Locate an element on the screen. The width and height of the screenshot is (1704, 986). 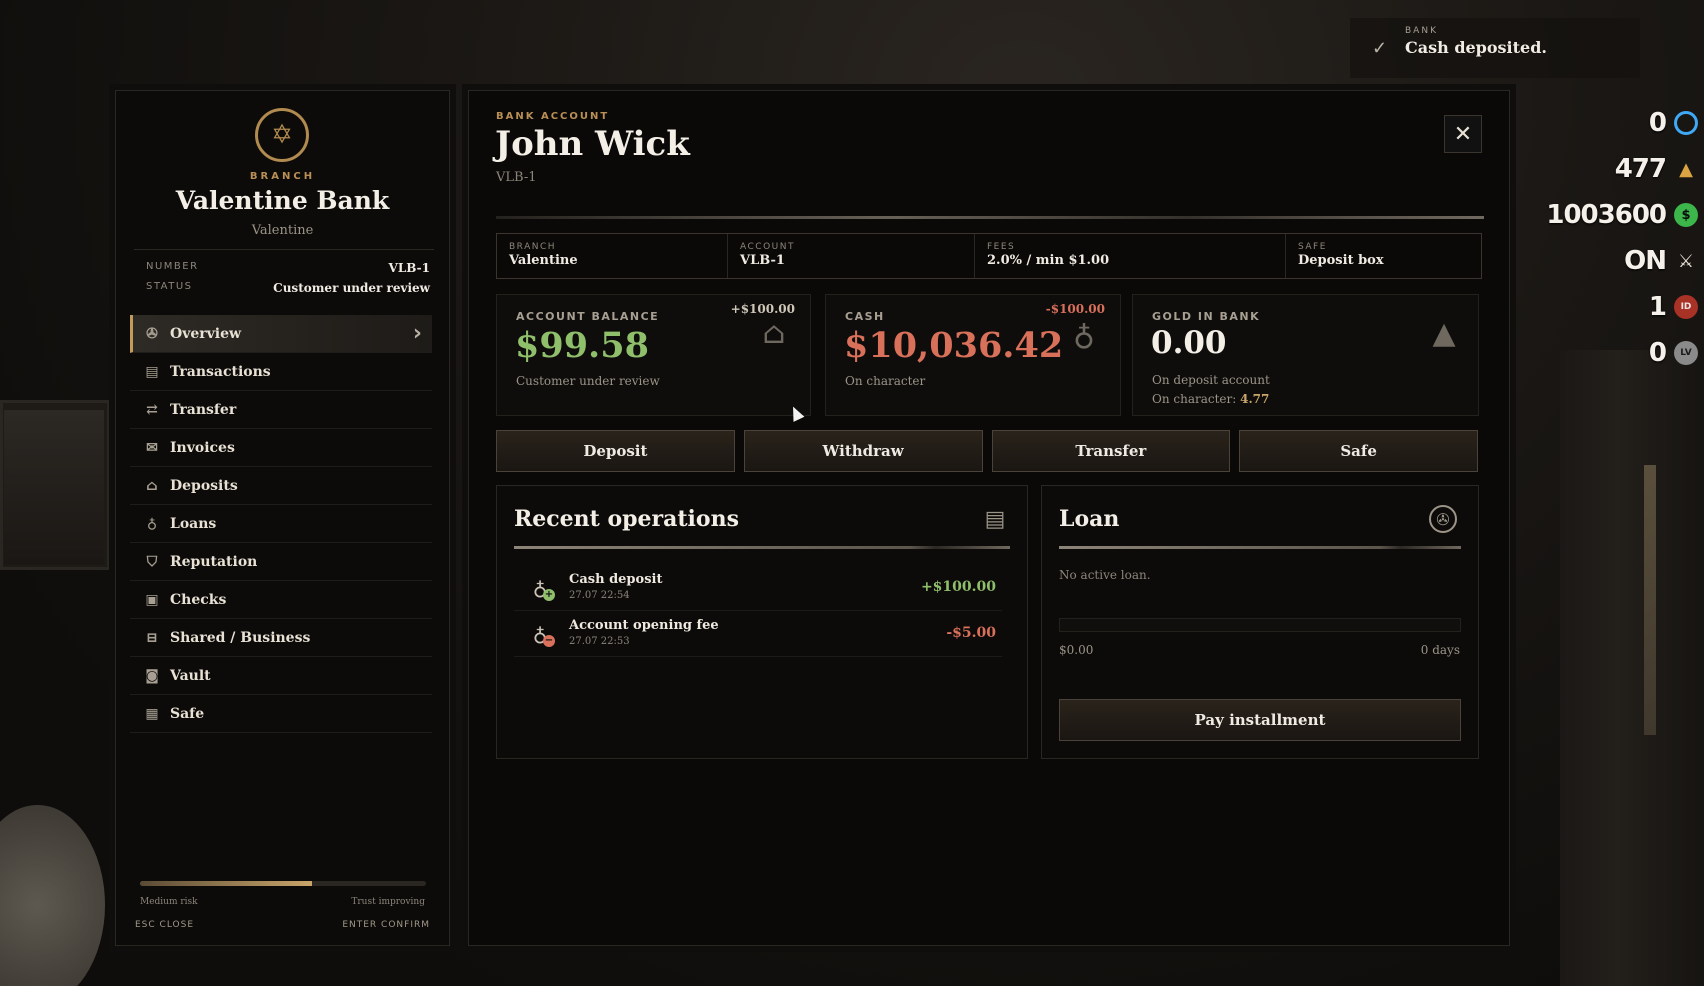
operation-amount: -$5.00 is located at coordinates (971, 633).